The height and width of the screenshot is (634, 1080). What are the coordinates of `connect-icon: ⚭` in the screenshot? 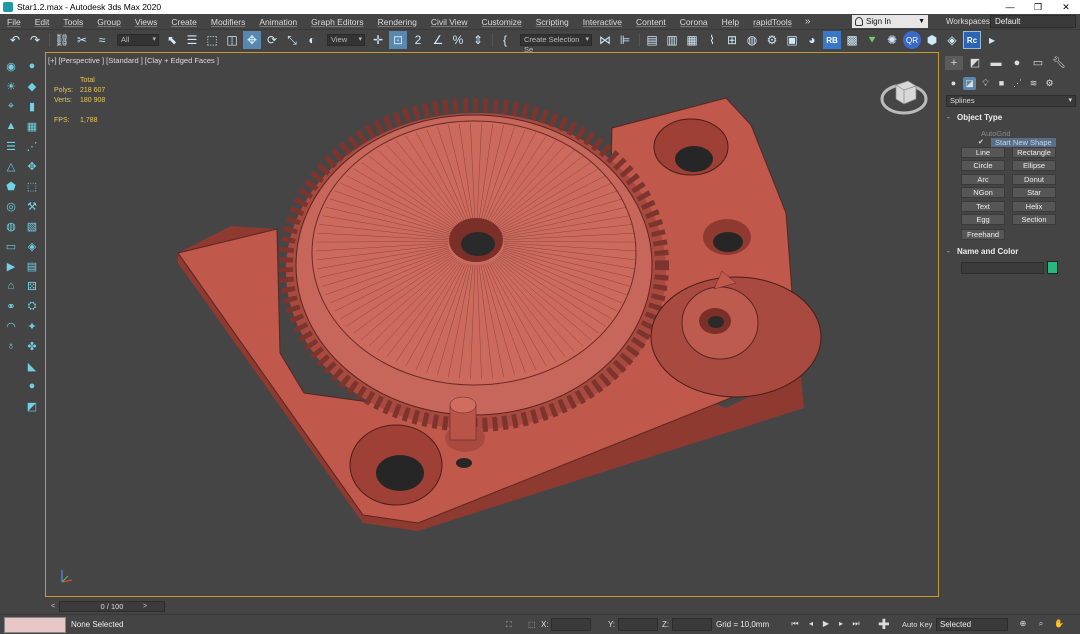 It's located at (11, 306).